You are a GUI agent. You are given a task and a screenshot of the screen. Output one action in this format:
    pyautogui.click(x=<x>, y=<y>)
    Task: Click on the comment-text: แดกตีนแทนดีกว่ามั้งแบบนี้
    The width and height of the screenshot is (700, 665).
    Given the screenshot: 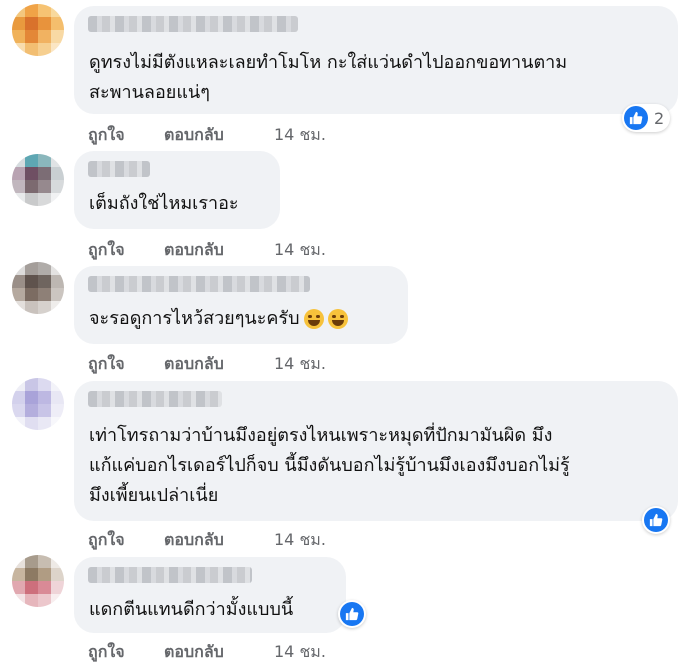 What is the action you would take?
    pyautogui.click(x=191, y=609)
    